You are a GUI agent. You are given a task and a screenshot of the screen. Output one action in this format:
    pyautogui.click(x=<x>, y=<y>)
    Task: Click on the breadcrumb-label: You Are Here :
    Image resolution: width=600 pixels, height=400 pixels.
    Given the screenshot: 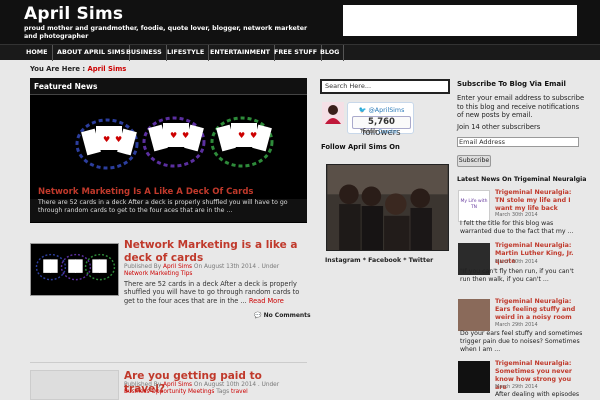 What is the action you would take?
    pyautogui.click(x=58, y=69)
    